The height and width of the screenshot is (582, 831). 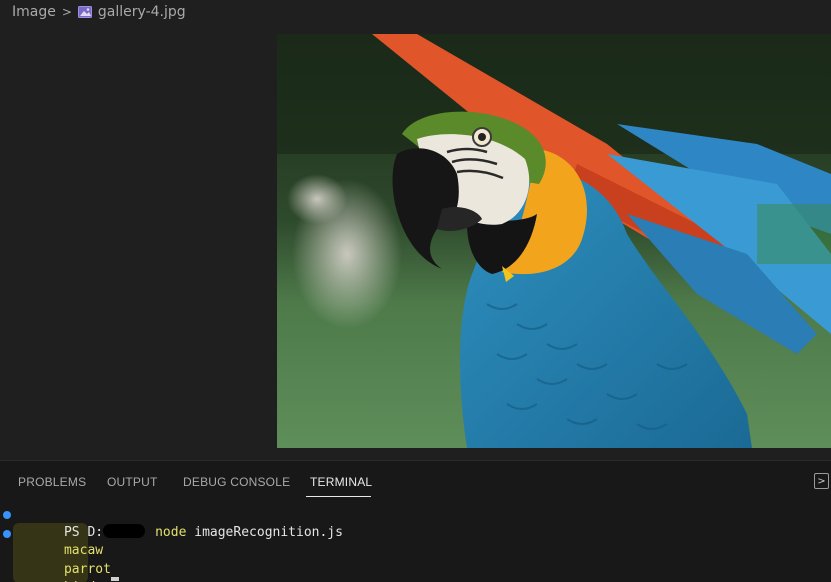 What do you see at coordinates (415, 559) in the screenshot?
I see `terminal-output-line: parrot` at bounding box center [415, 559].